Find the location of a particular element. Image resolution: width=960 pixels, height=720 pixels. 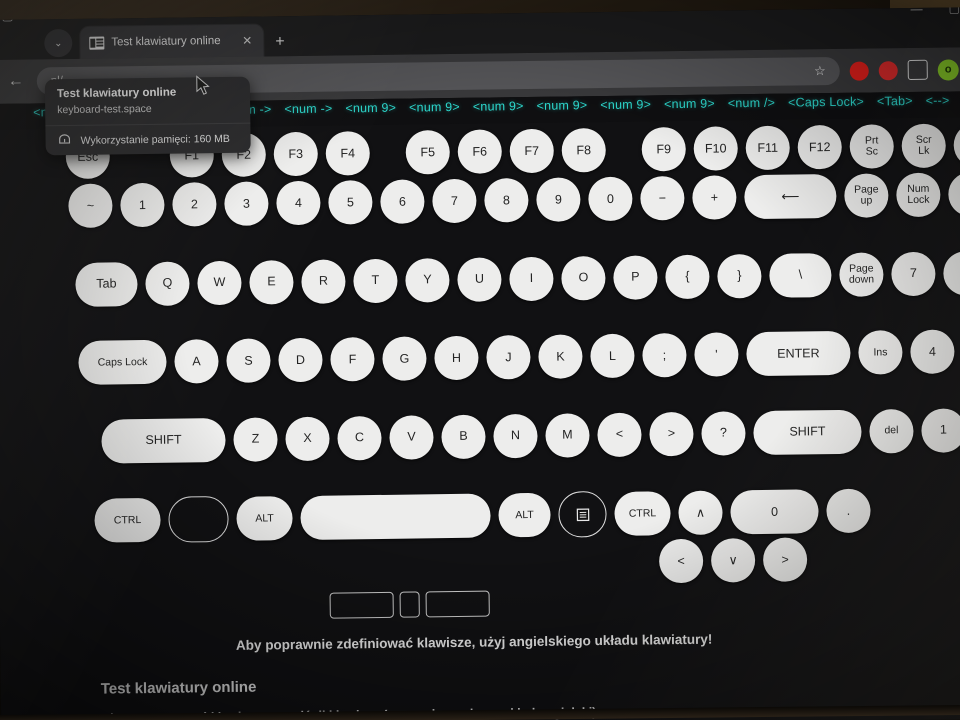

key-: − is located at coordinates (662, 198).